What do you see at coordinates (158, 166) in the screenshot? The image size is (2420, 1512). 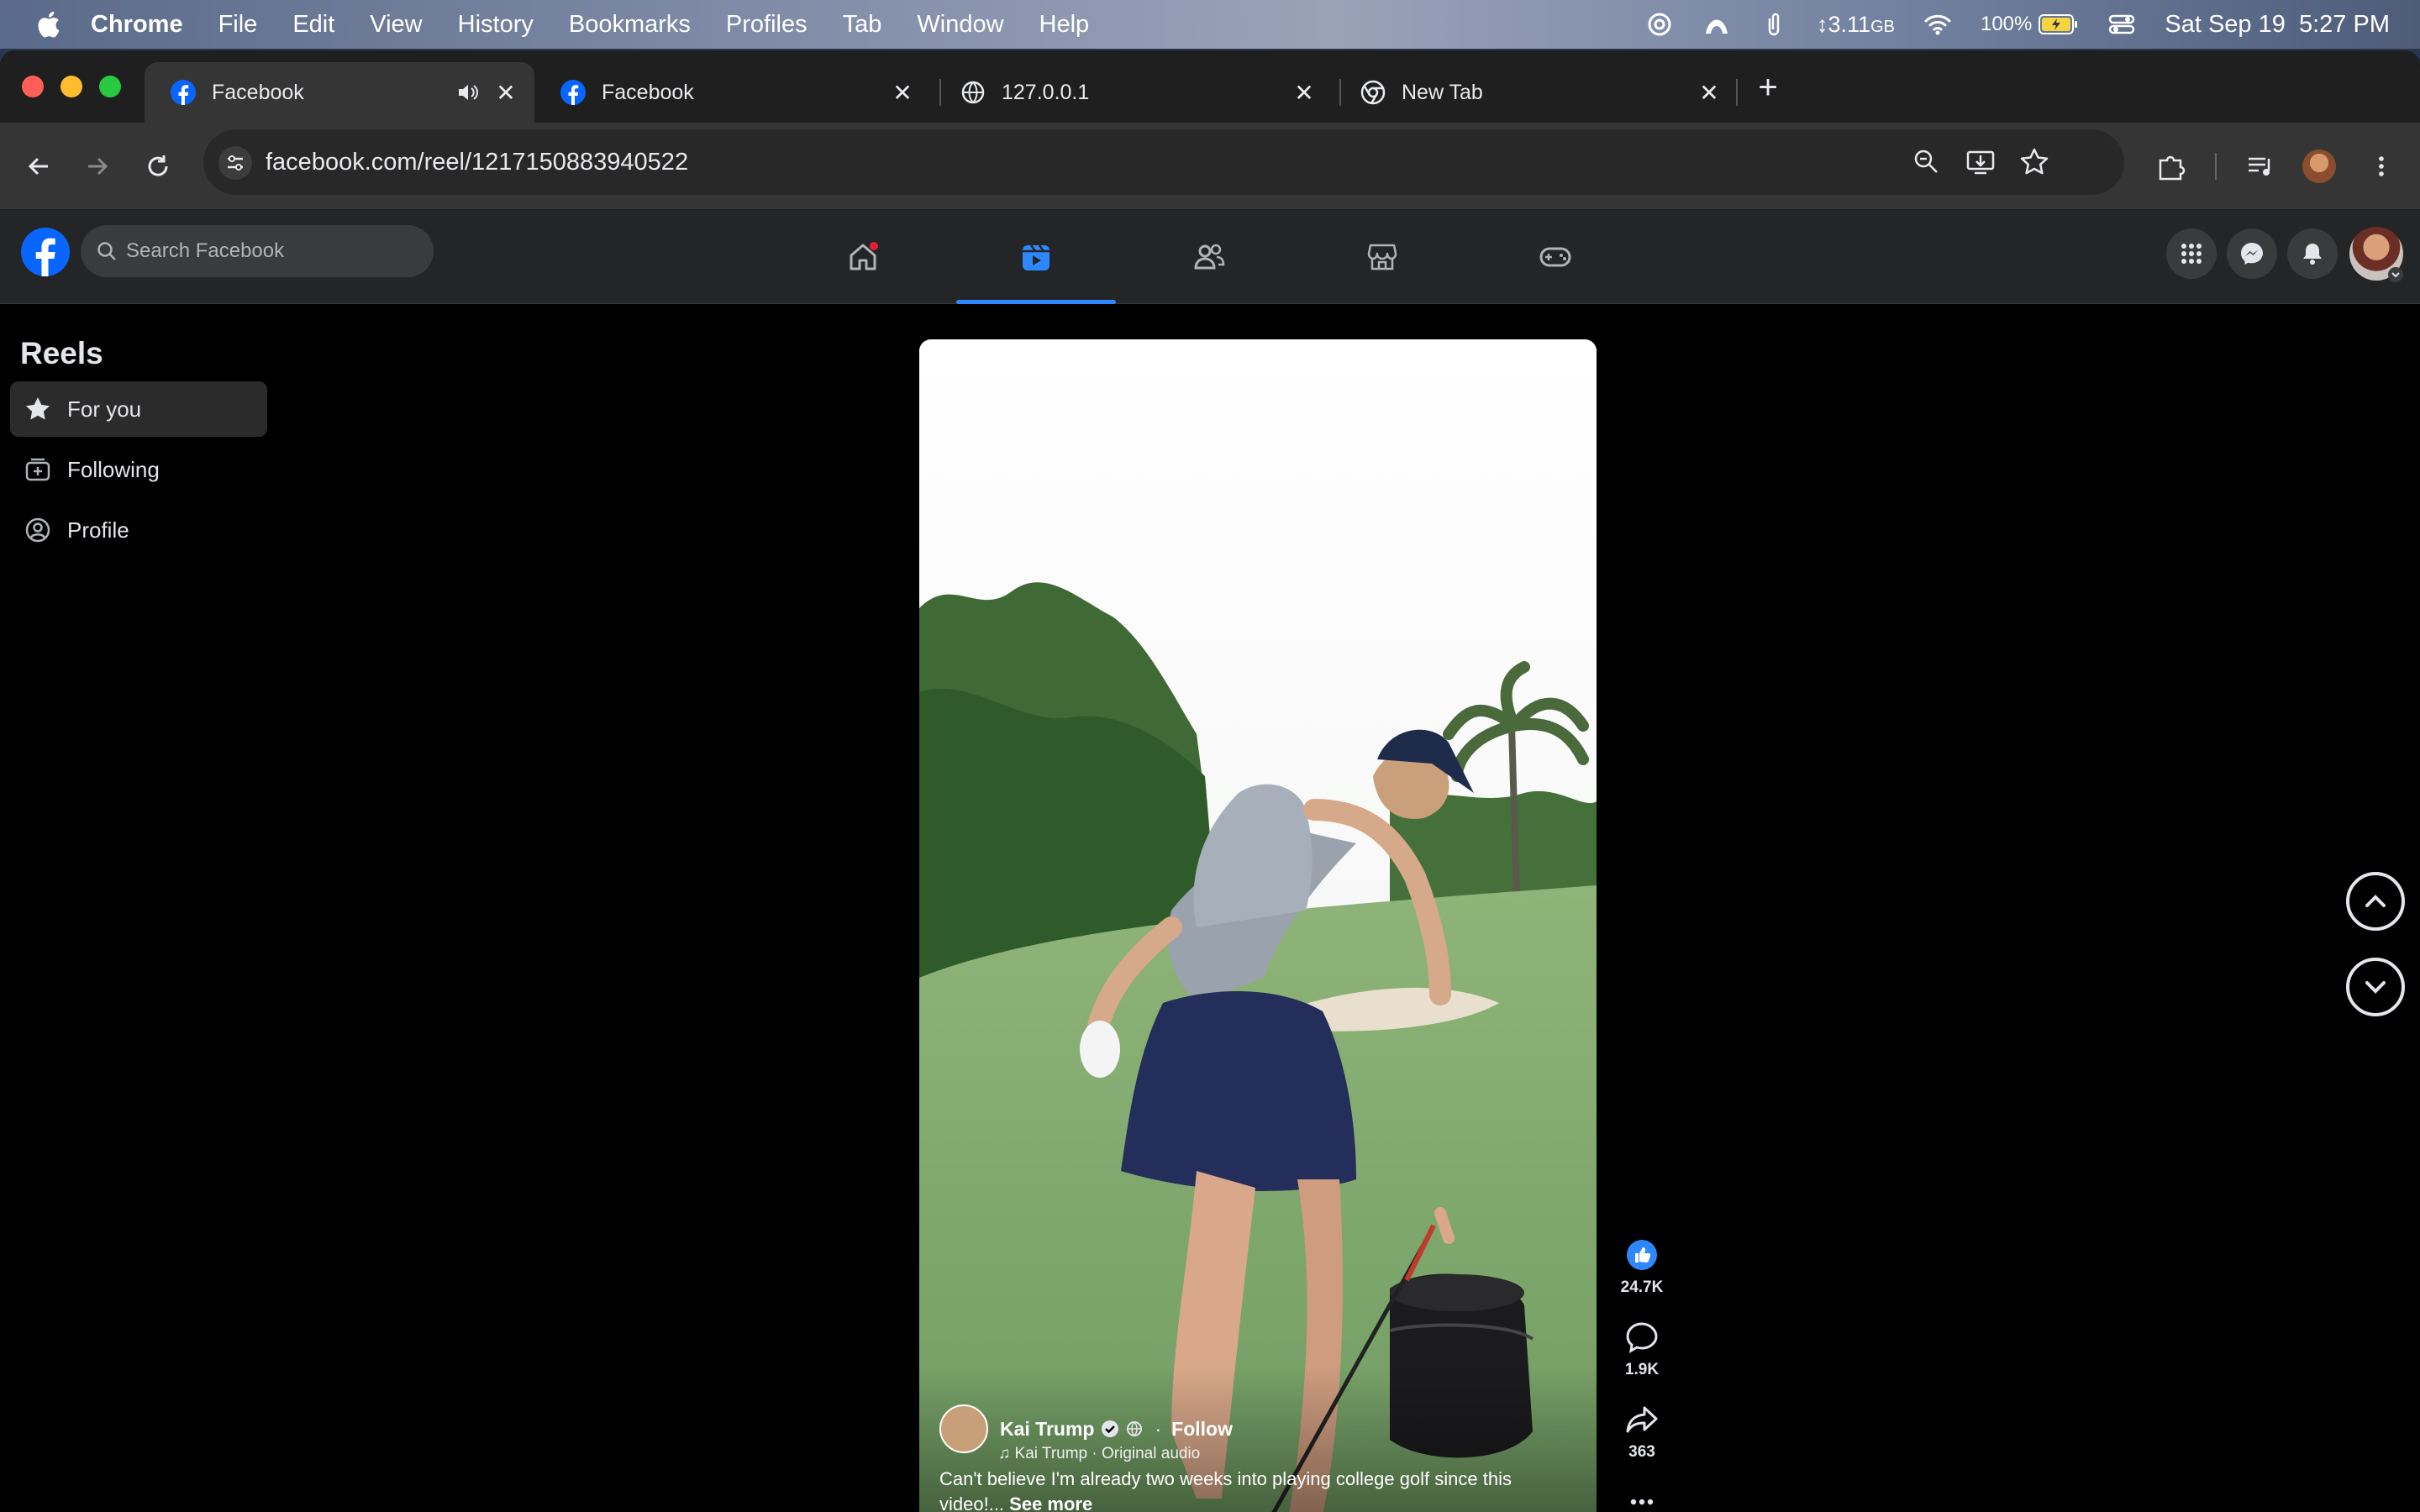 I see `reload-button` at bounding box center [158, 166].